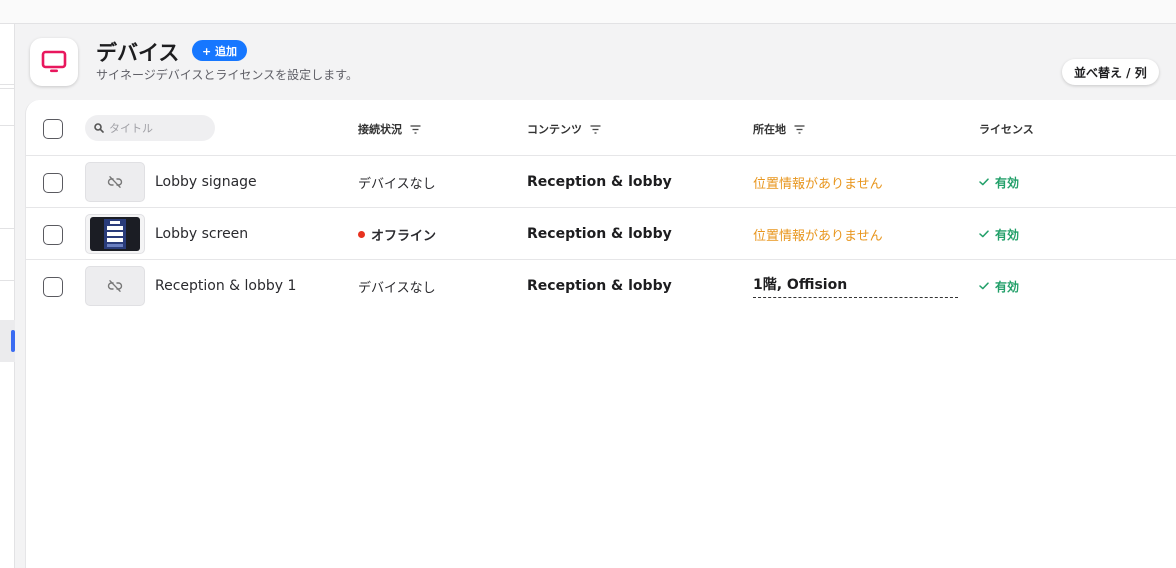 The image size is (1176, 568). I want to click on column-label: ライセンス, so click(1006, 129).